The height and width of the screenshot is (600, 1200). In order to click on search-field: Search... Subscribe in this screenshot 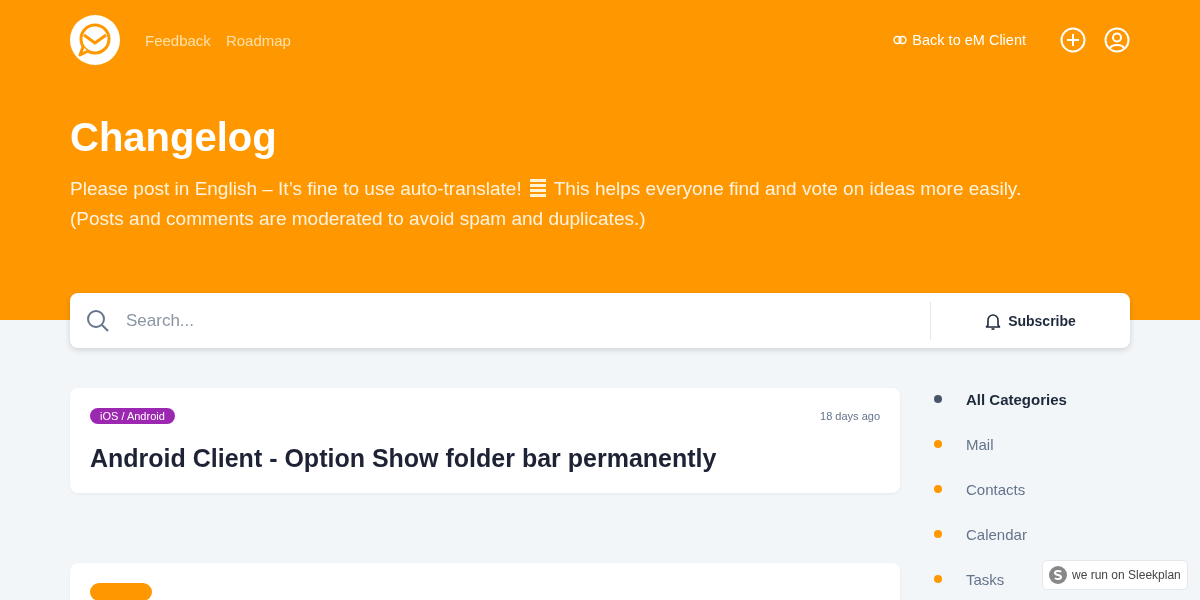, I will do `click(600, 320)`.